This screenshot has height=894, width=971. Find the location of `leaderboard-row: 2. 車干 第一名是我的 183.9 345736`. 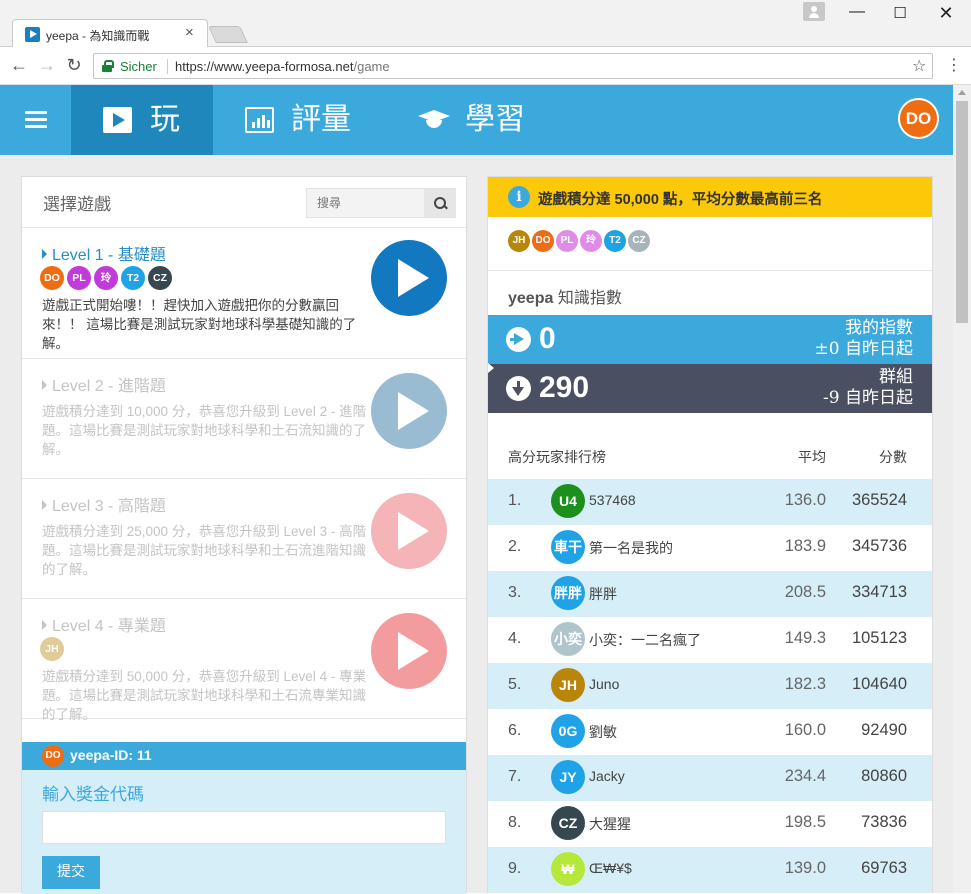

leaderboard-row: 2. 車干 第一名是我的 183.9 345736 is located at coordinates (710, 548).